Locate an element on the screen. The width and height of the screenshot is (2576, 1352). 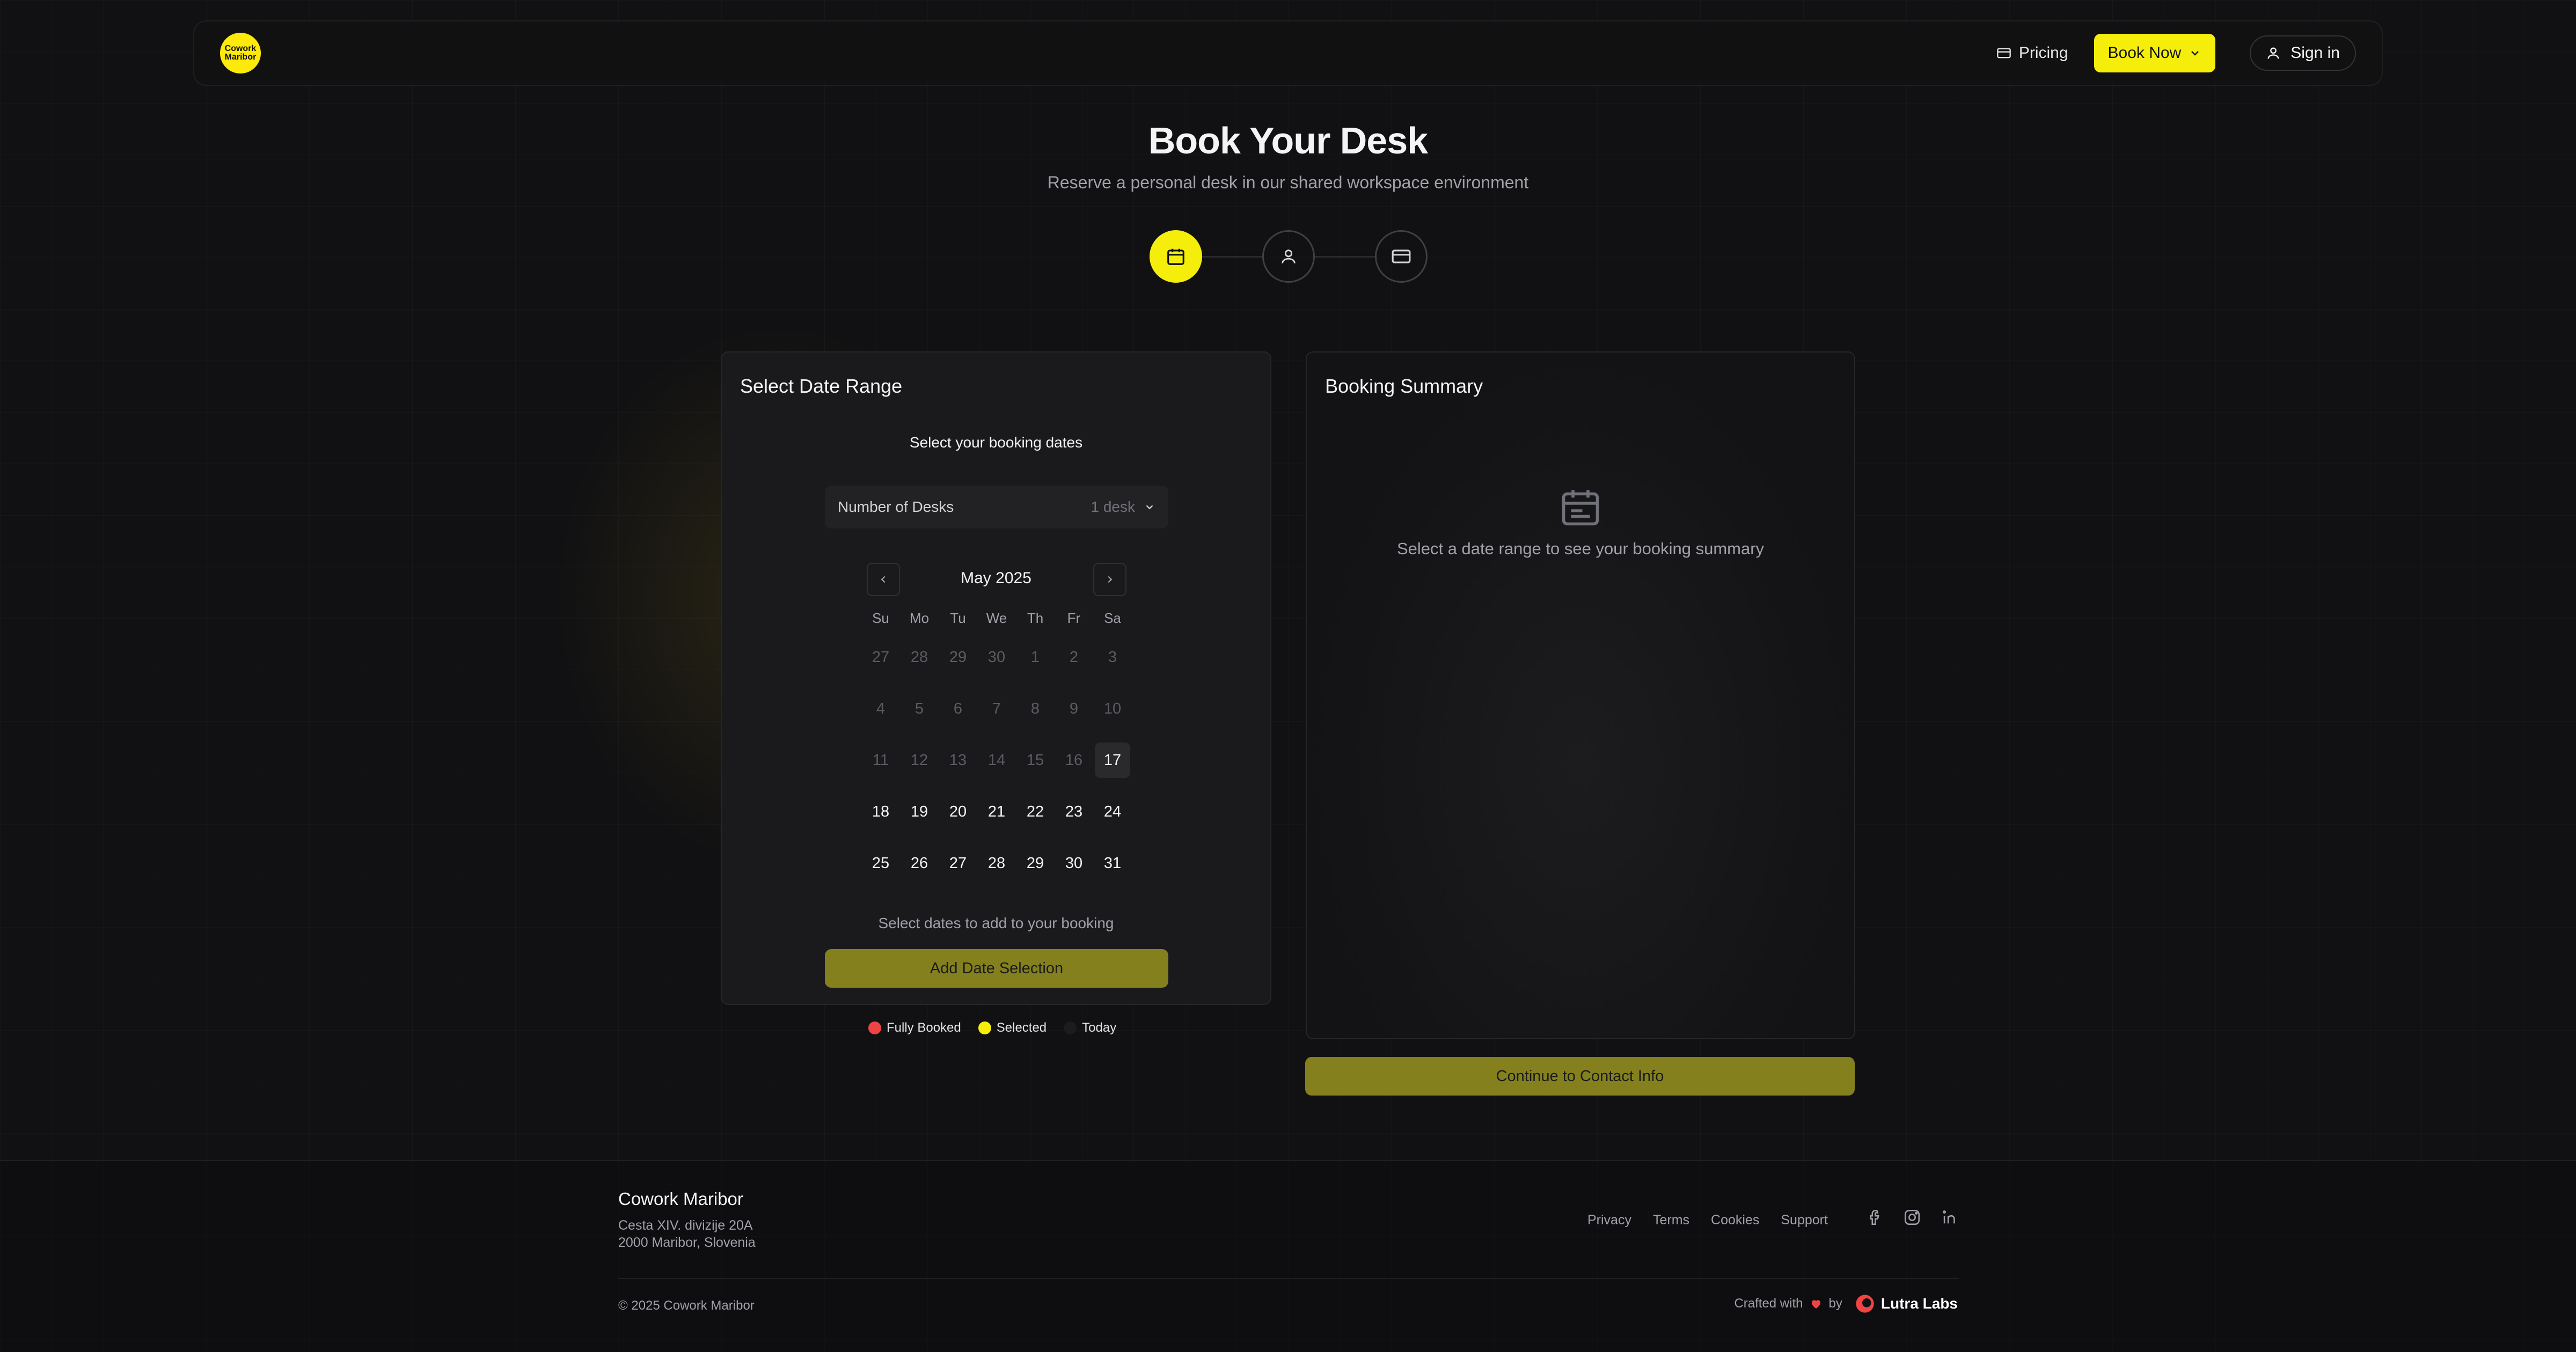
calendar-day-number: 13 is located at coordinates (958, 760).